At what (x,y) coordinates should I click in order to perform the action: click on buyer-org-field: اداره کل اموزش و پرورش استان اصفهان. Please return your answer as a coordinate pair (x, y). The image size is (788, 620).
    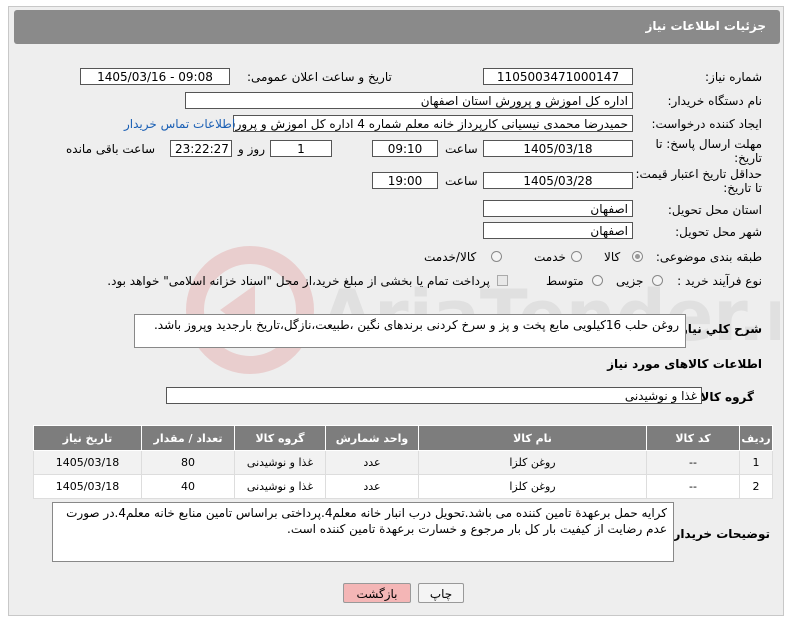
    Looking at the image, I should click on (409, 100).